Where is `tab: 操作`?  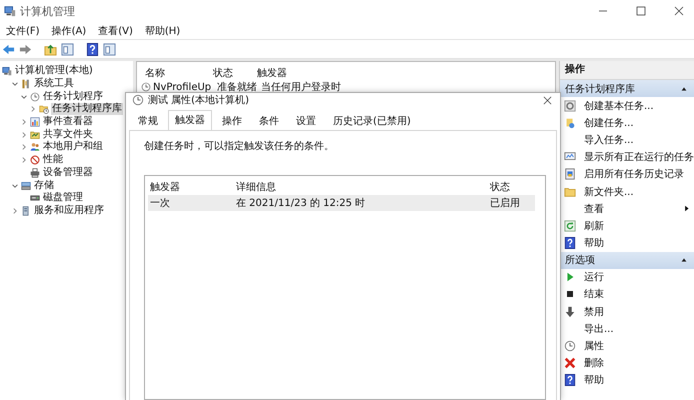
tab: 操作 is located at coordinates (232, 121).